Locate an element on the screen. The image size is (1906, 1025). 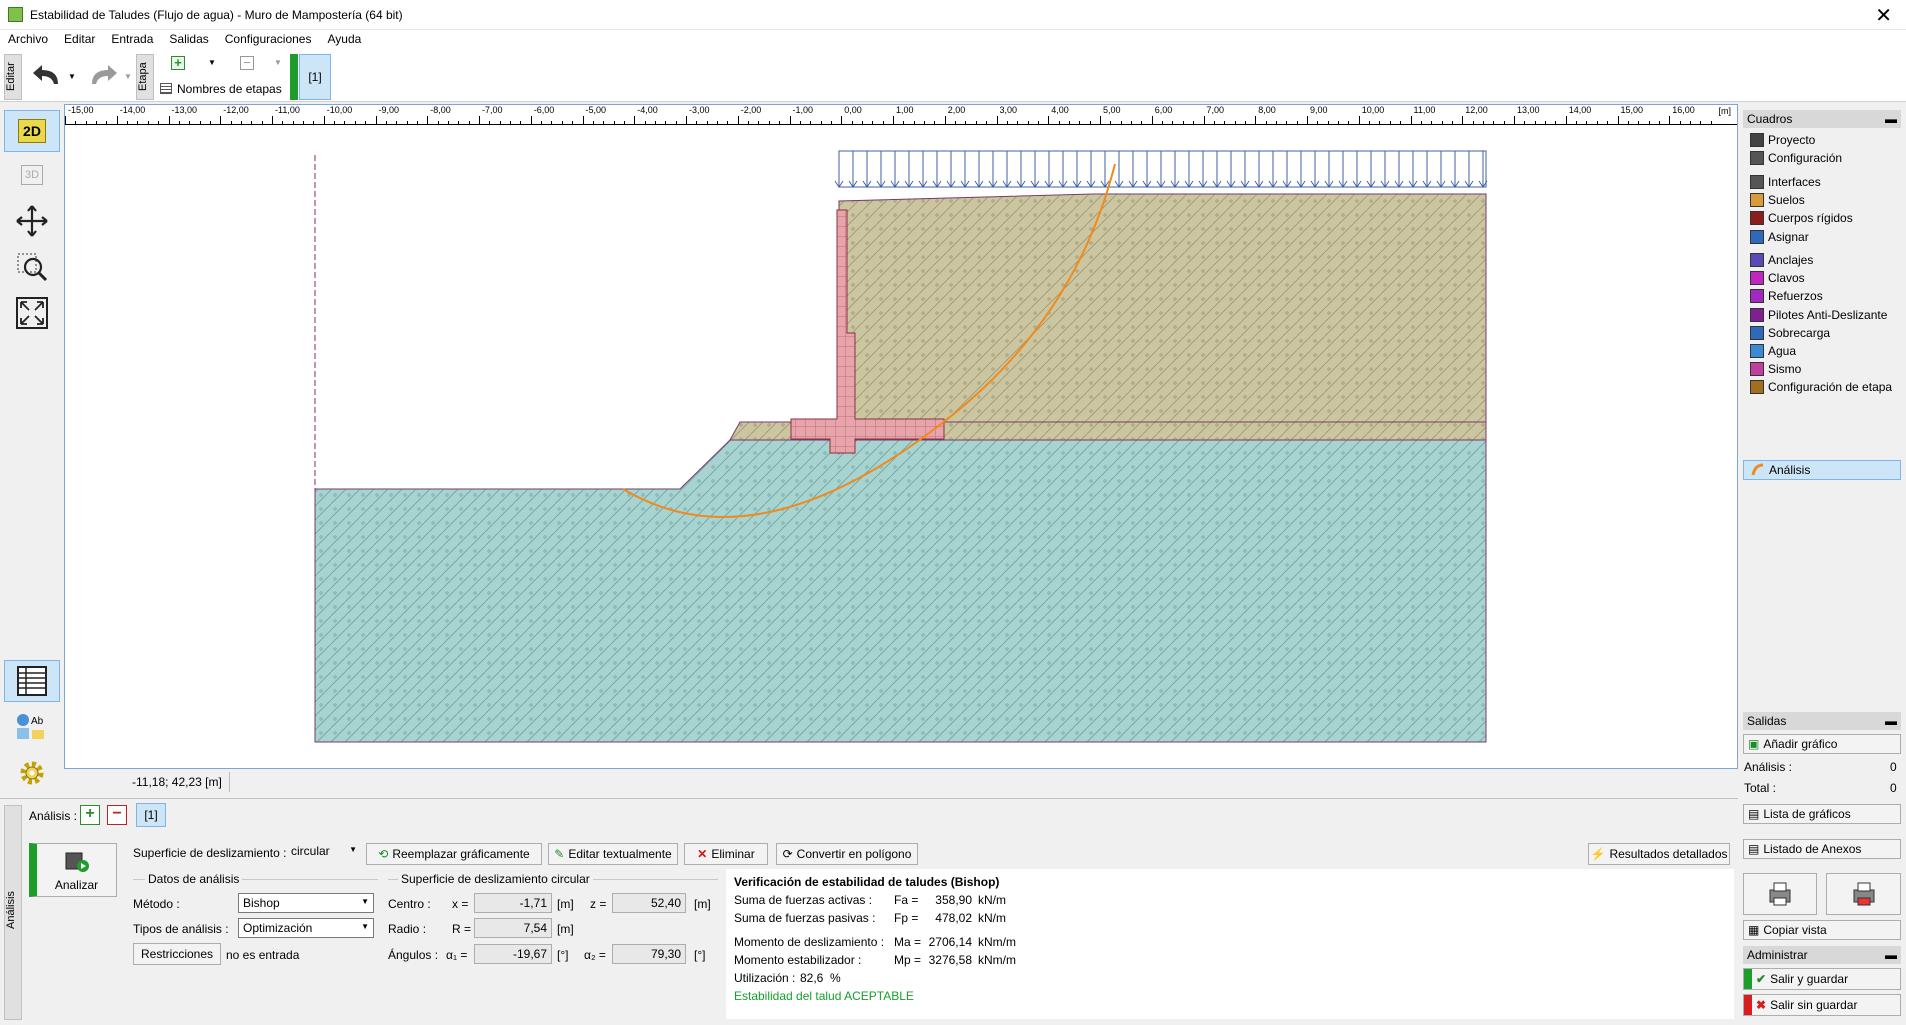
item-agua: Agua is located at coordinates (1773, 351).